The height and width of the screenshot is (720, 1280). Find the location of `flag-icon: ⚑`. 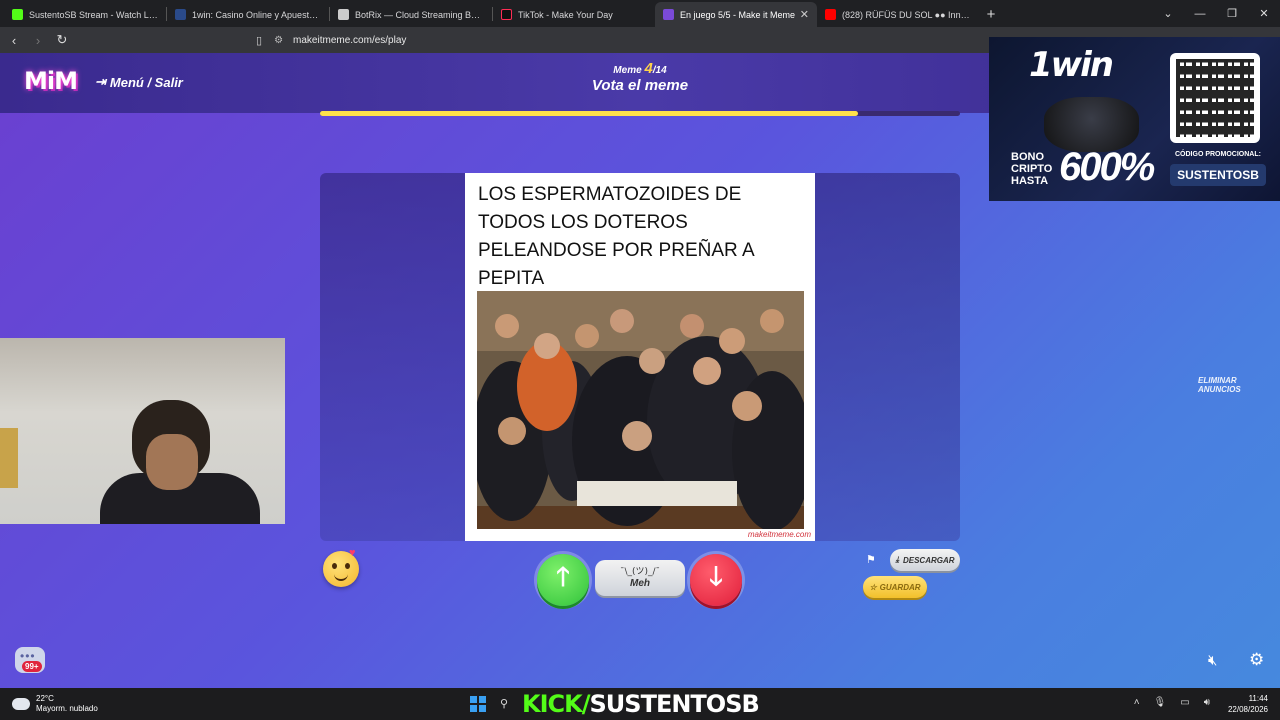

flag-icon: ⚑ is located at coordinates (871, 559).